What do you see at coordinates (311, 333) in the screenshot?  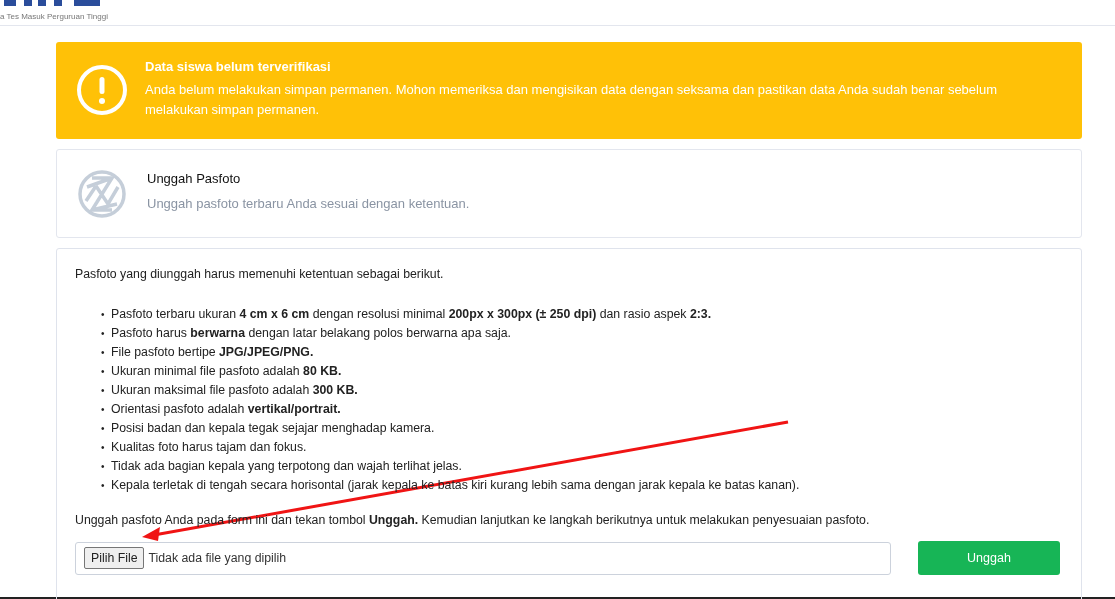 I see `requirement-item: Pasfoto harus berwarna dengan latar belakang polos berwarna apa saja.` at bounding box center [311, 333].